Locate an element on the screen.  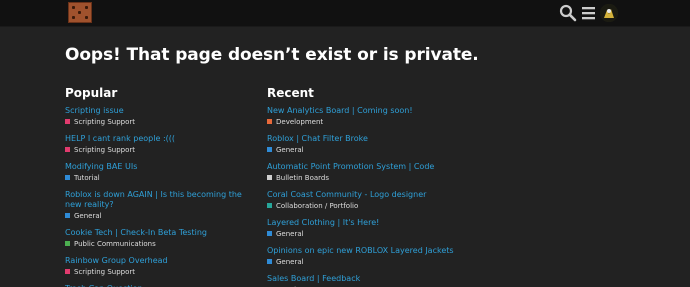
topic-link: Rainbow Group Overhead is located at coordinates (160, 261).